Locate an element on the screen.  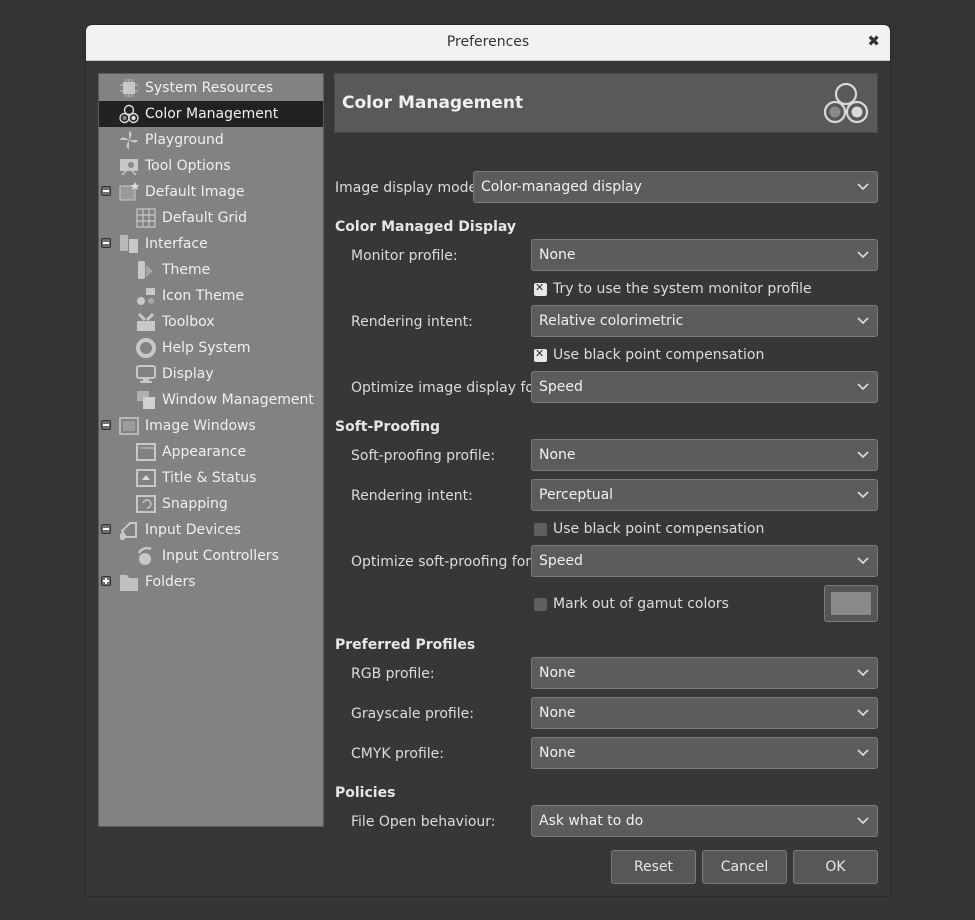
sidebar-item-playground: Playground is located at coordinates (211, 140).